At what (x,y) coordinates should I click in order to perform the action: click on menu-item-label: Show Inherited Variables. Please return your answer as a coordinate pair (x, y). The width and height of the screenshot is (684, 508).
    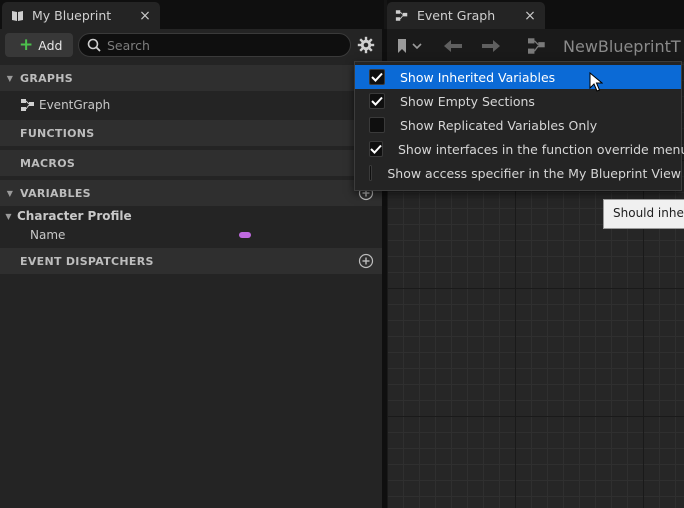
    Looking at the image, I should click on (478, 77).